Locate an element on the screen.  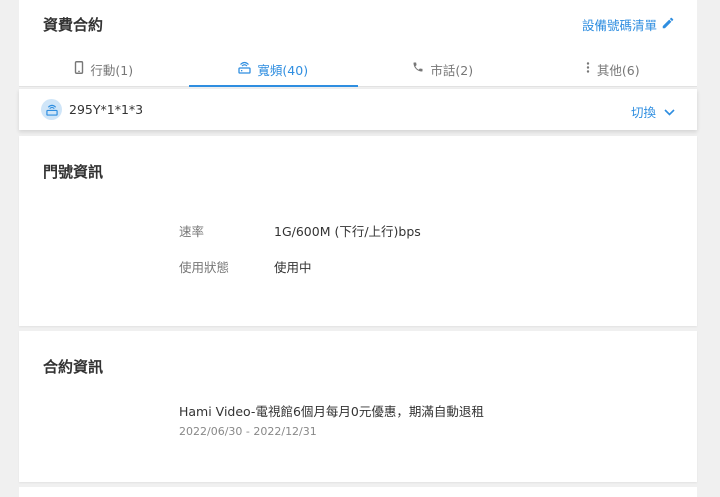
contract-info-title: 合約資訊 is located at coordinates (73, 367).